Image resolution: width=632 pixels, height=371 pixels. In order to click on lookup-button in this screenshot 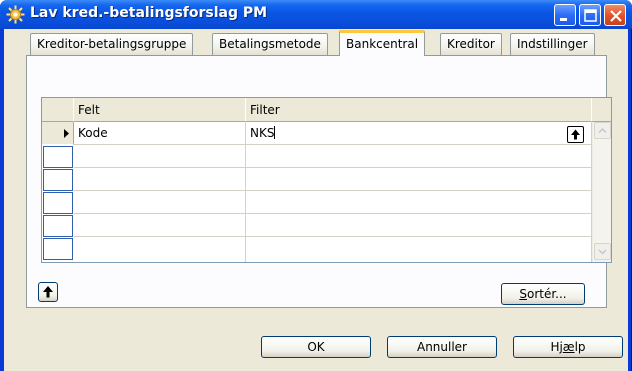, I will do `click(575, 134)`.